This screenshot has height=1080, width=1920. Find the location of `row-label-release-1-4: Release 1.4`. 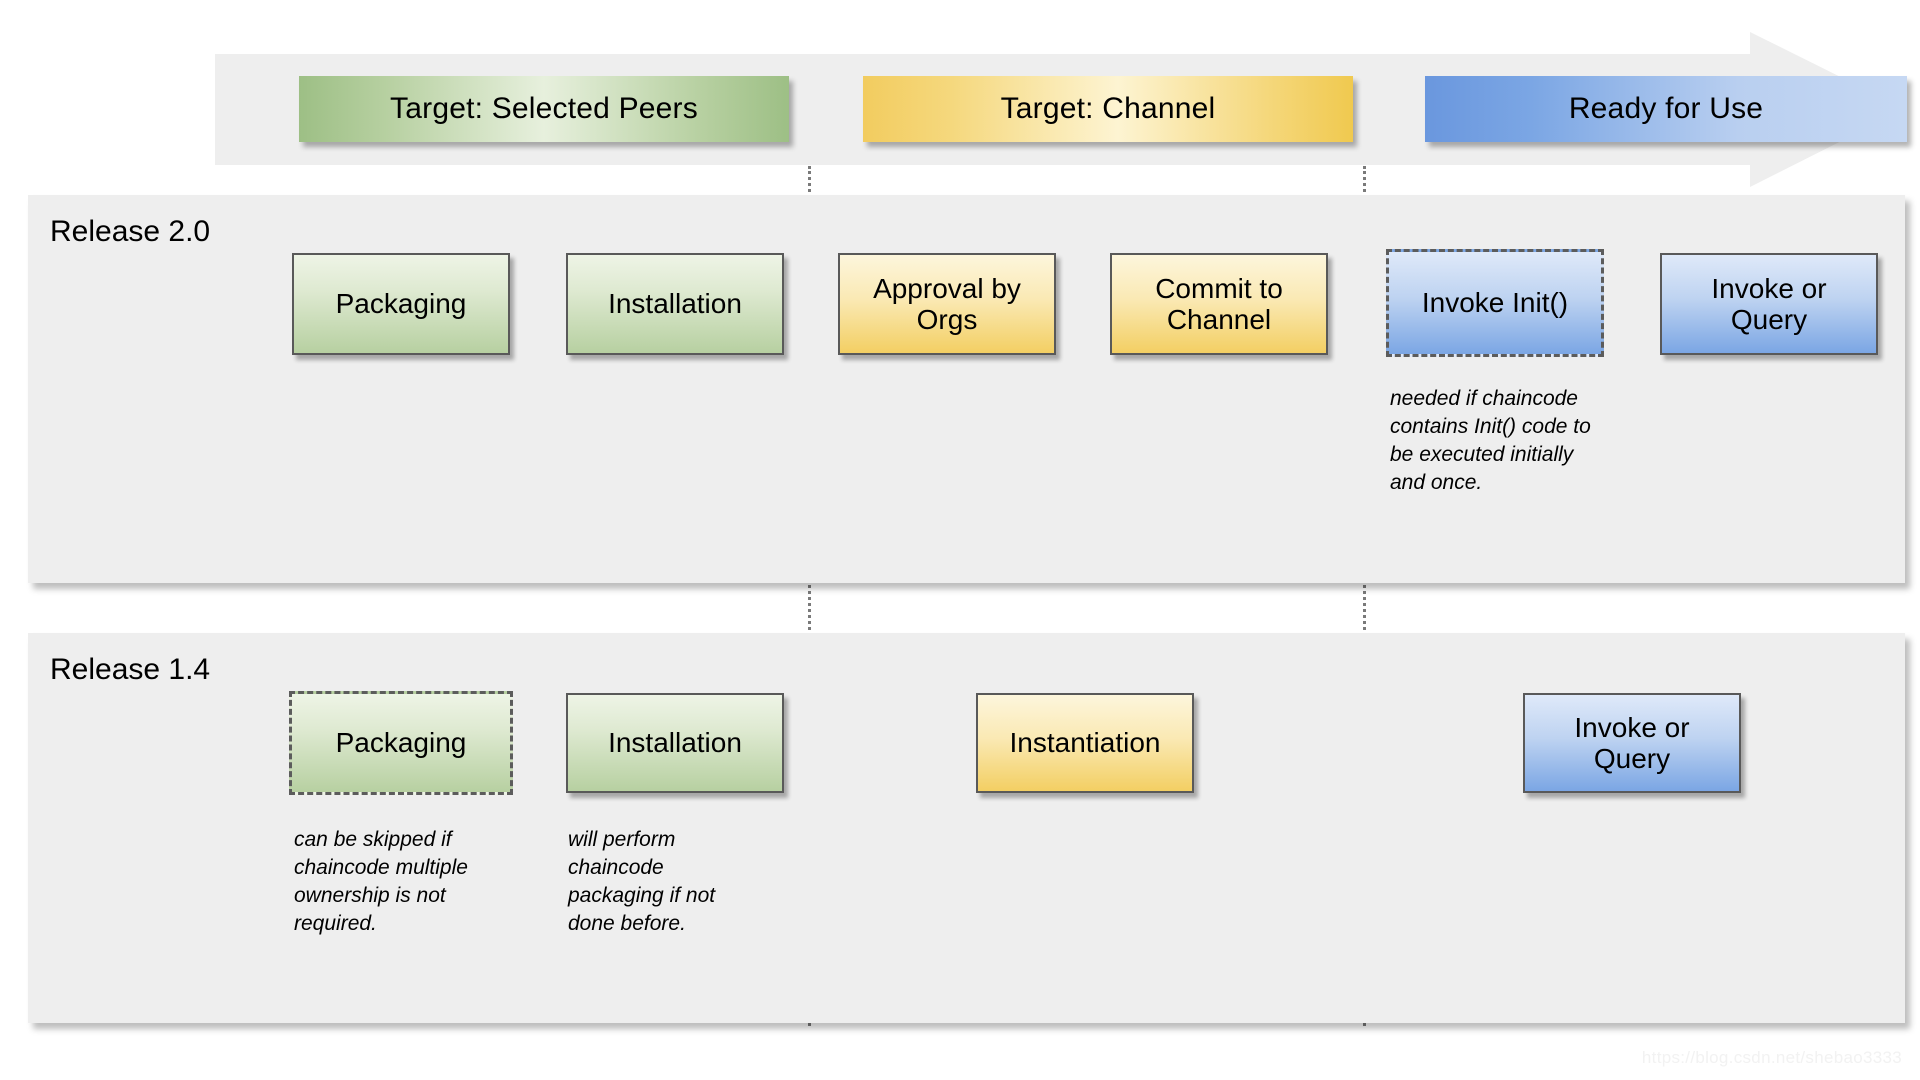

row-label-release-1-4: Release 1.4 is located at coordinates (130, 669).